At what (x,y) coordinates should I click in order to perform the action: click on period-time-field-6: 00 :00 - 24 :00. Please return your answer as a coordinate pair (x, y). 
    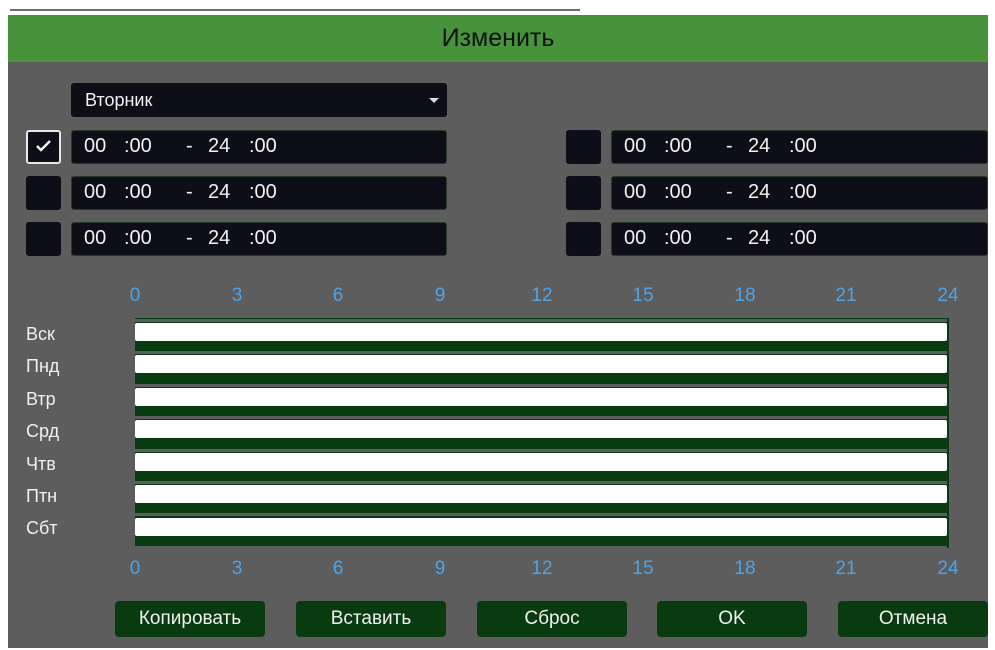
    Looking at the image, I should click on (799, 239).